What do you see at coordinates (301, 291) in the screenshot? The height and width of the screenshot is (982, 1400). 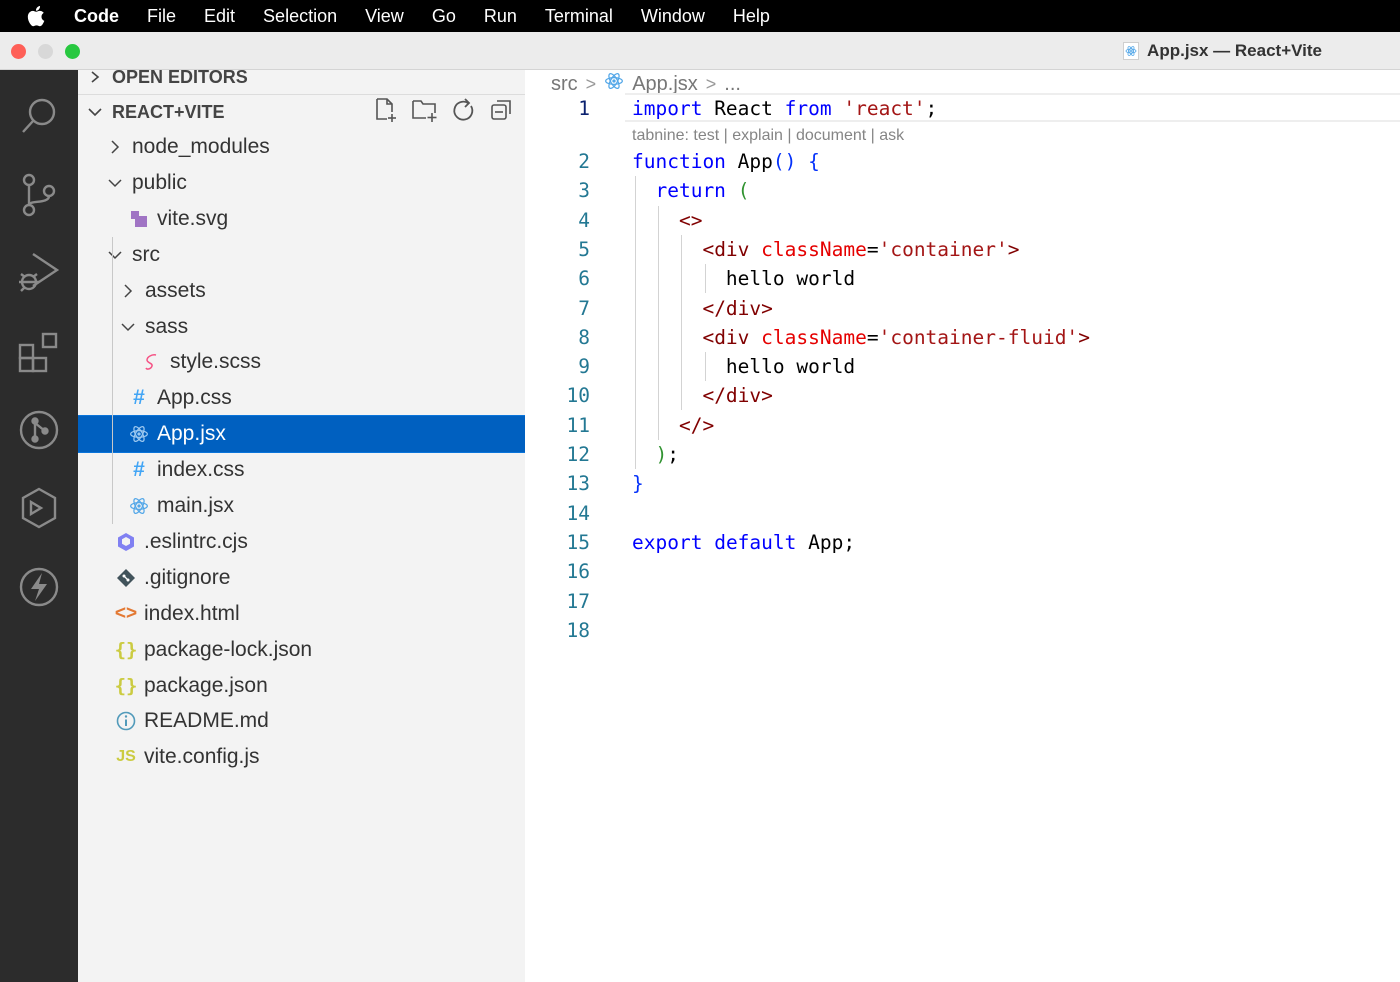 I see `tree-folder-row: assets` at bounding box center [301, 291].